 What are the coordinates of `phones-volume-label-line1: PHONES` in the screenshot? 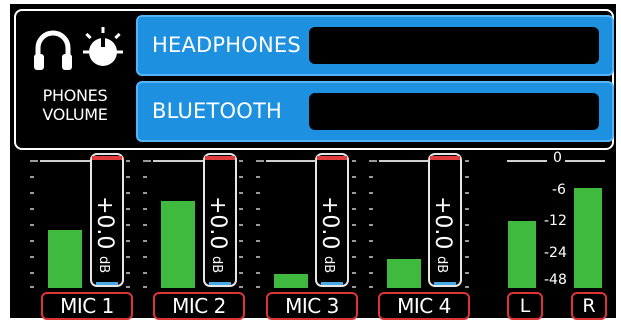 It's located at (75, 95).